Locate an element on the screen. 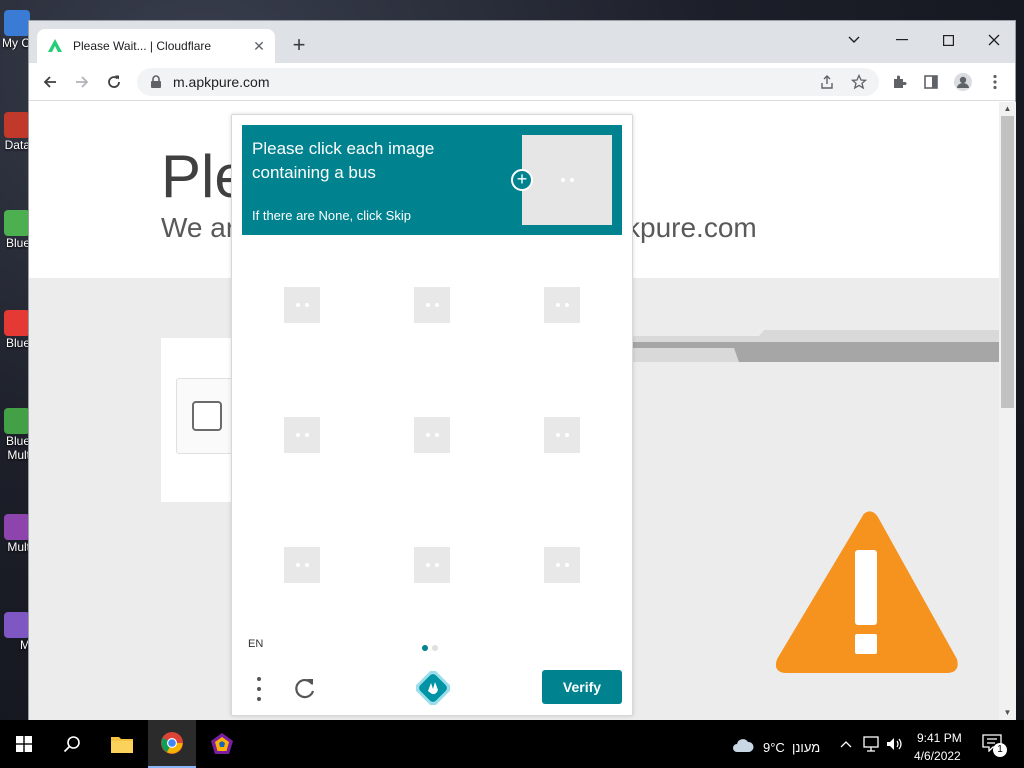  side-panel-button is located at coordinates (931, 82).